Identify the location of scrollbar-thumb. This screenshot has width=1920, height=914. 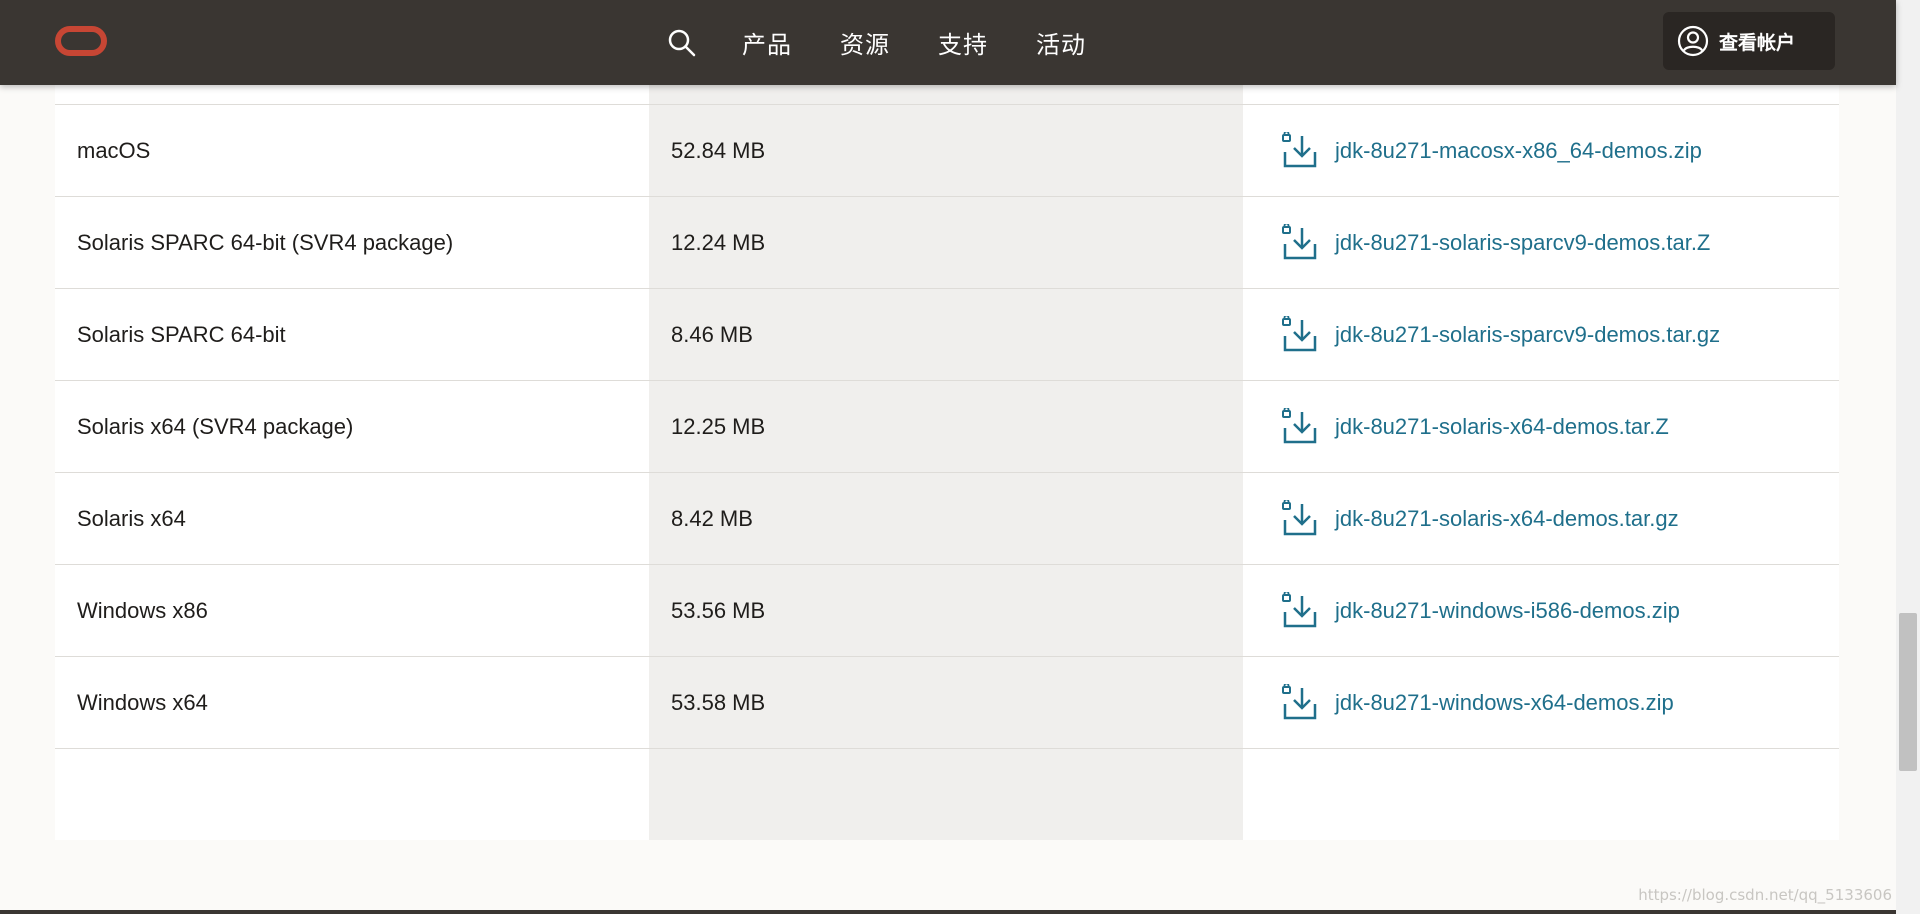
(1908, 692).